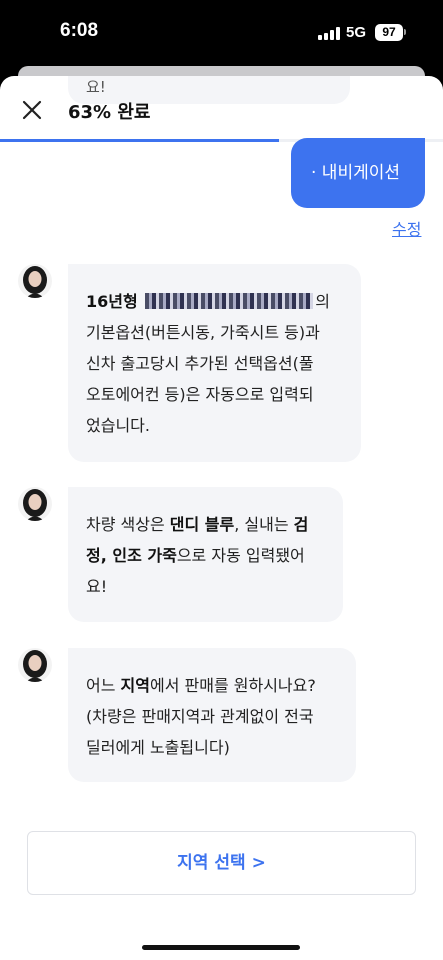 This screenshot has width=443, height=960. I want to click on message-bold-text: 지역, so click(135, 685).